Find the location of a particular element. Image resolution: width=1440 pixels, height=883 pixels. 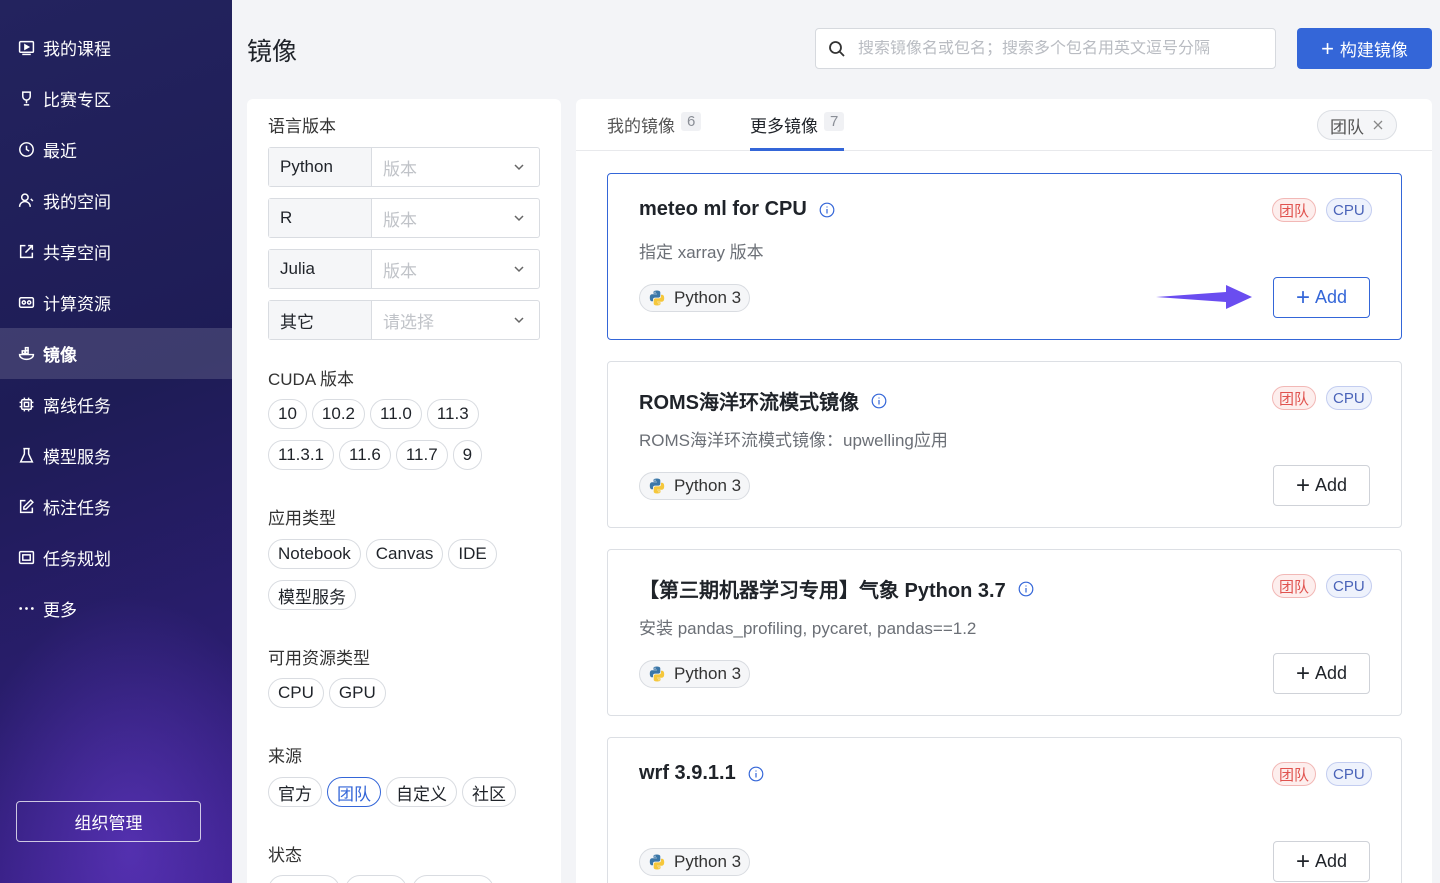

sidebar-item-my-courses: 我的课程 is located at coordinates (116, 47).